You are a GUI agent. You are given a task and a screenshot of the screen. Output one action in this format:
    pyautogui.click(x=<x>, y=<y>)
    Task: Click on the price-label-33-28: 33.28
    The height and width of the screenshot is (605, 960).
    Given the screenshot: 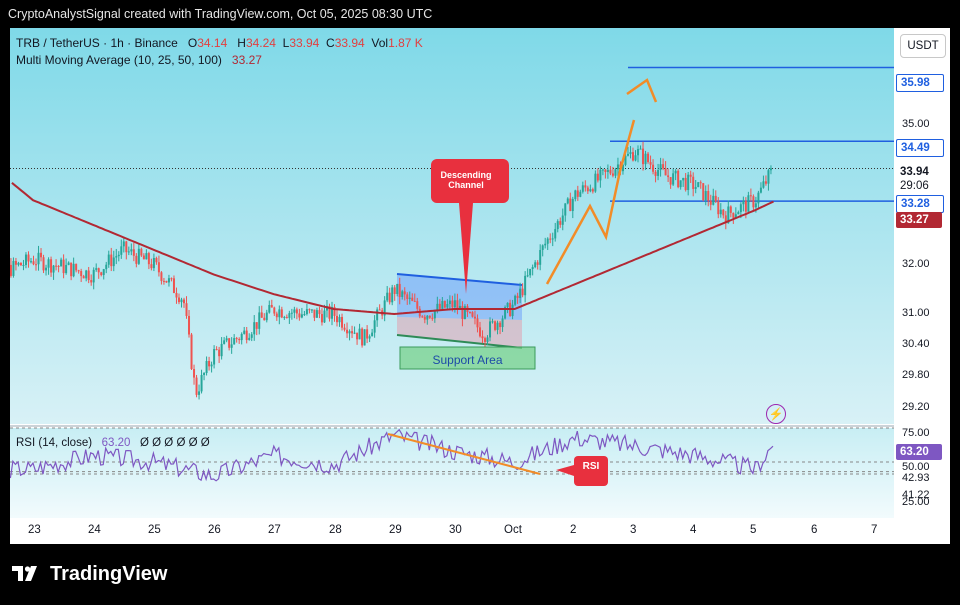 What is the action you would take?
    pyautogui.click(x=920, y=204)
    